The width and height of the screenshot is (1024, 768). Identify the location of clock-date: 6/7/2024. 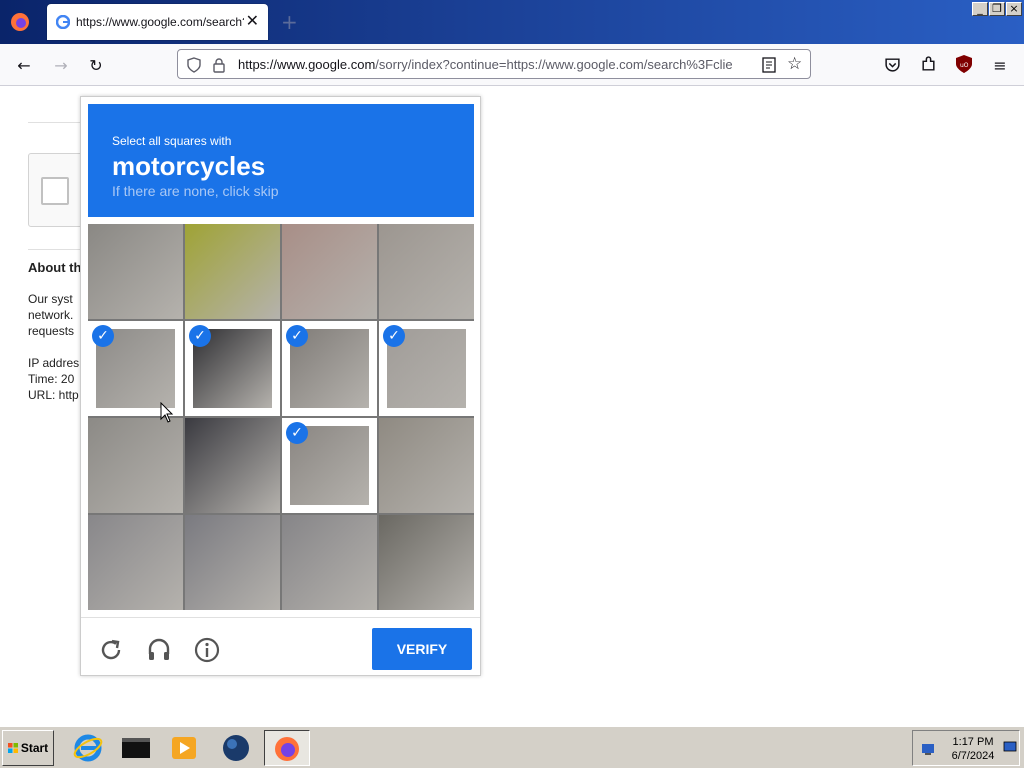
(973, 756).